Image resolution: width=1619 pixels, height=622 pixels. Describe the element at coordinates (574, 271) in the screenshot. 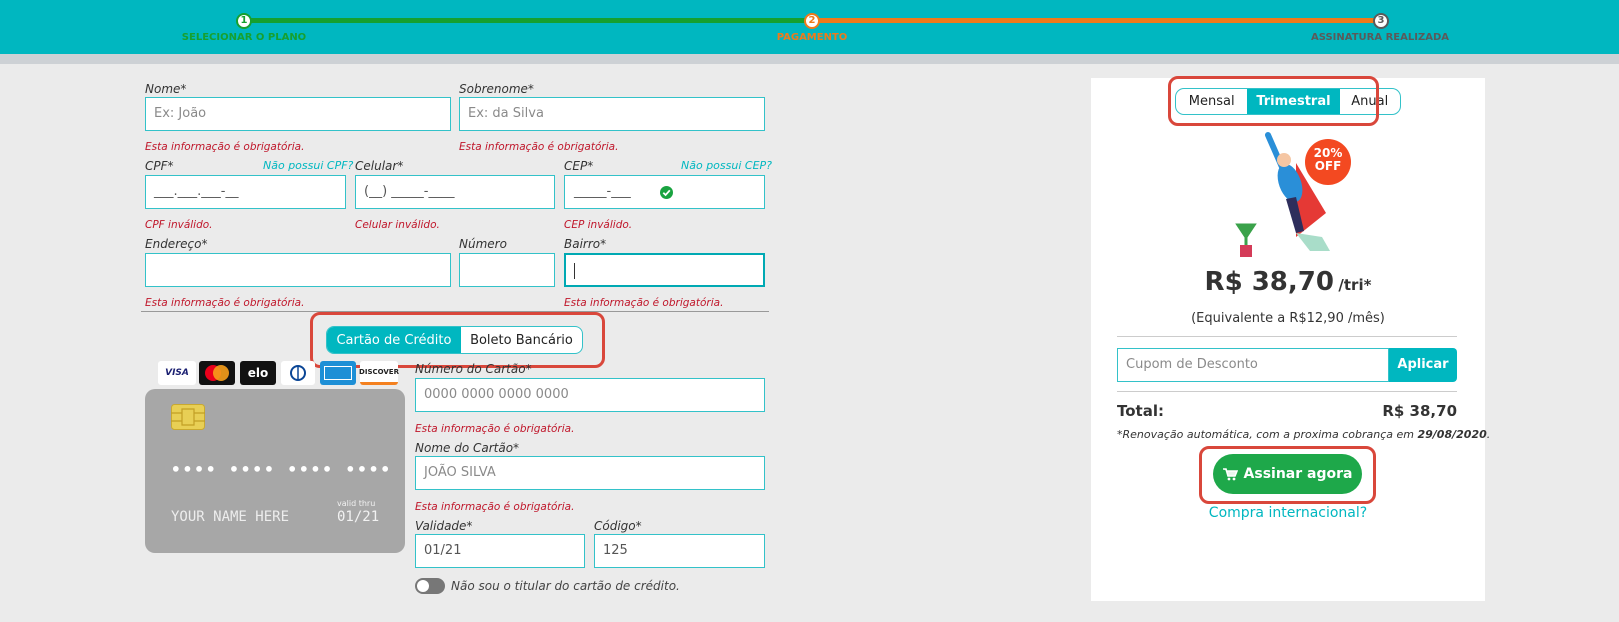

I see `text-cursor` at that location.